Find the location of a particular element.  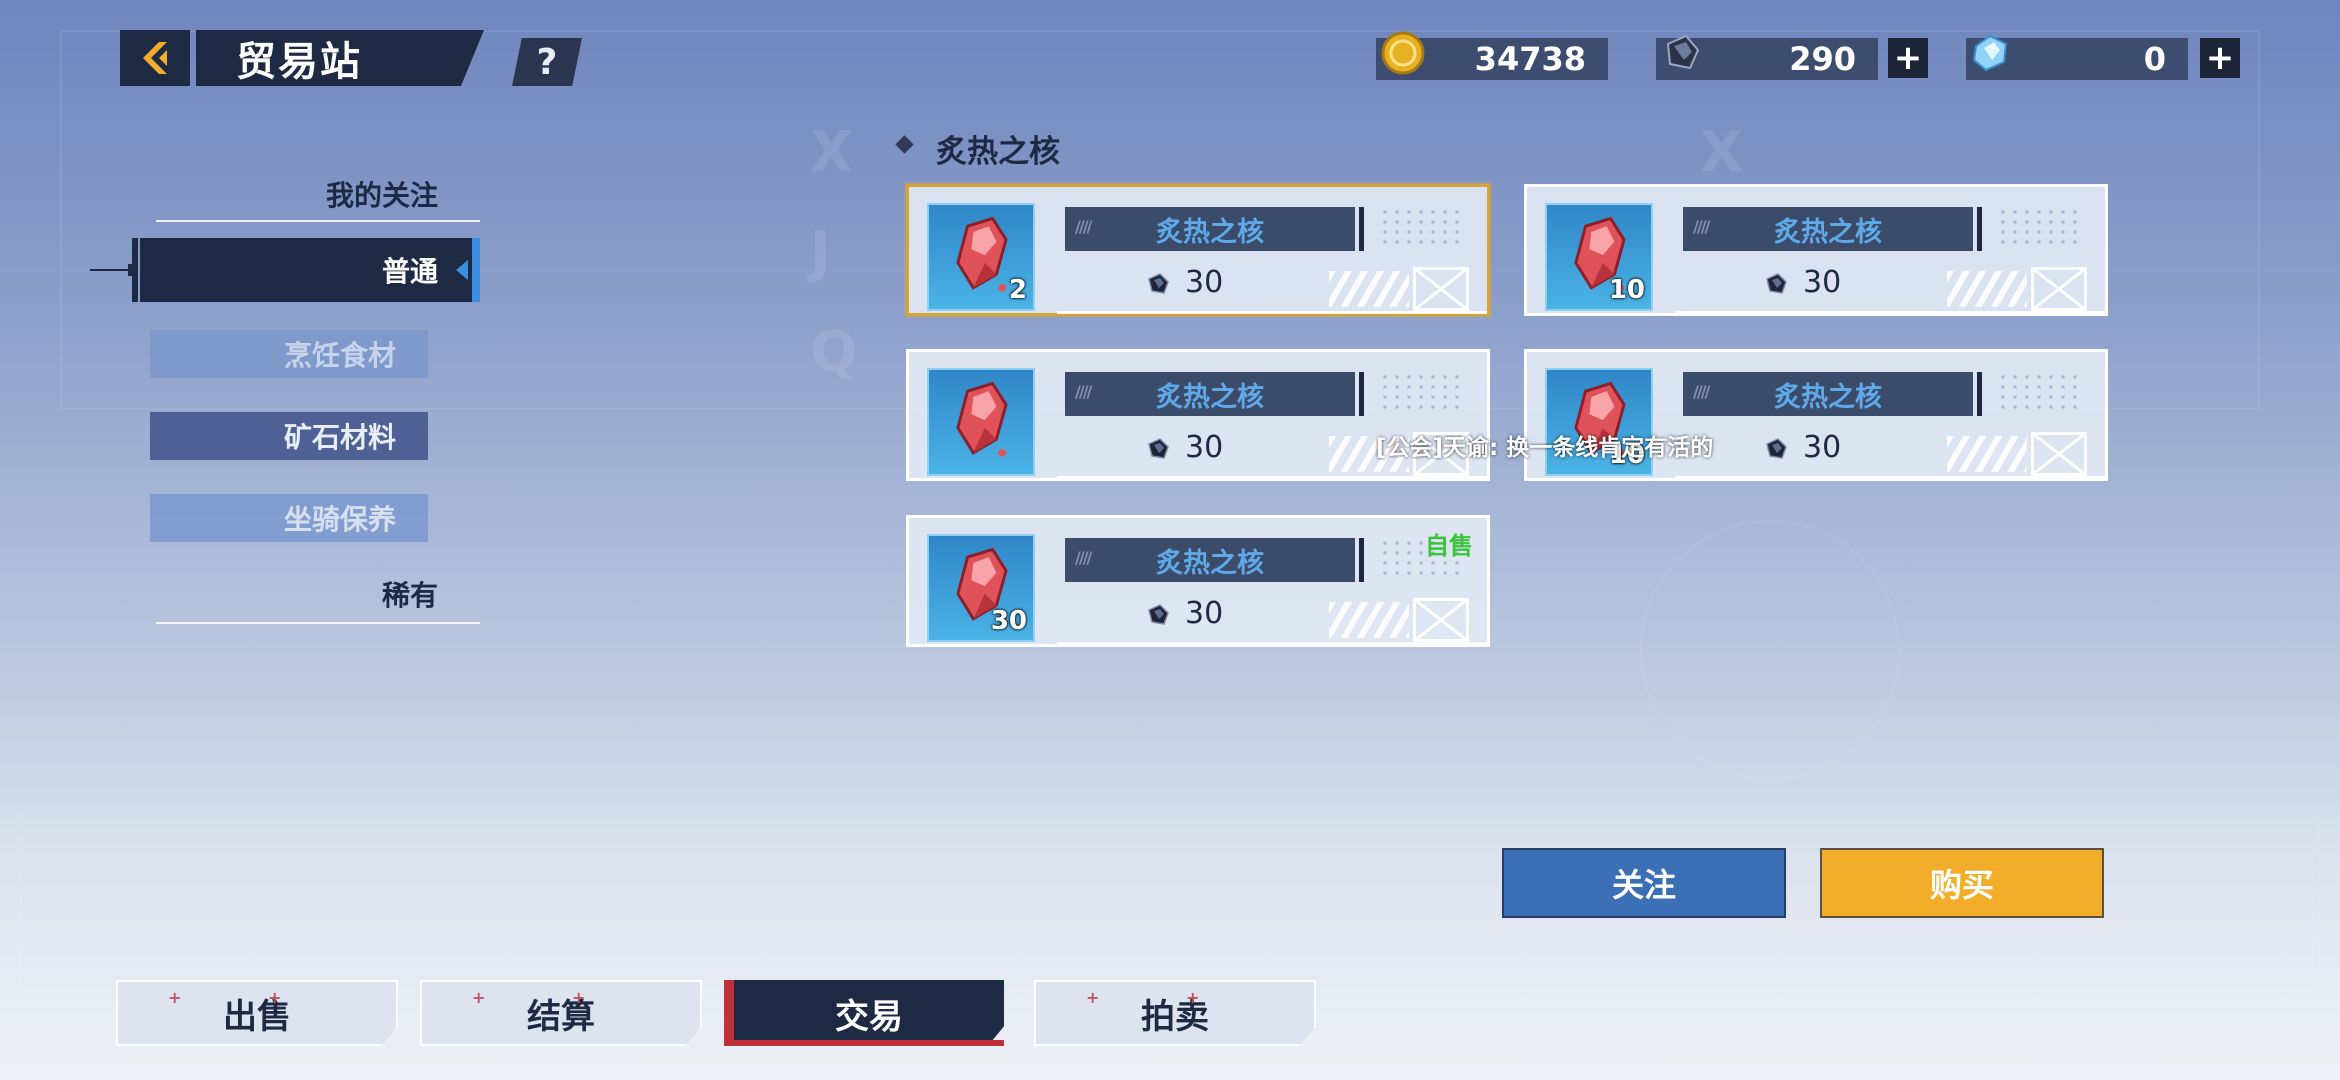

sidebar-item-label: 矿石材料 is located at coordinates (339, 437).